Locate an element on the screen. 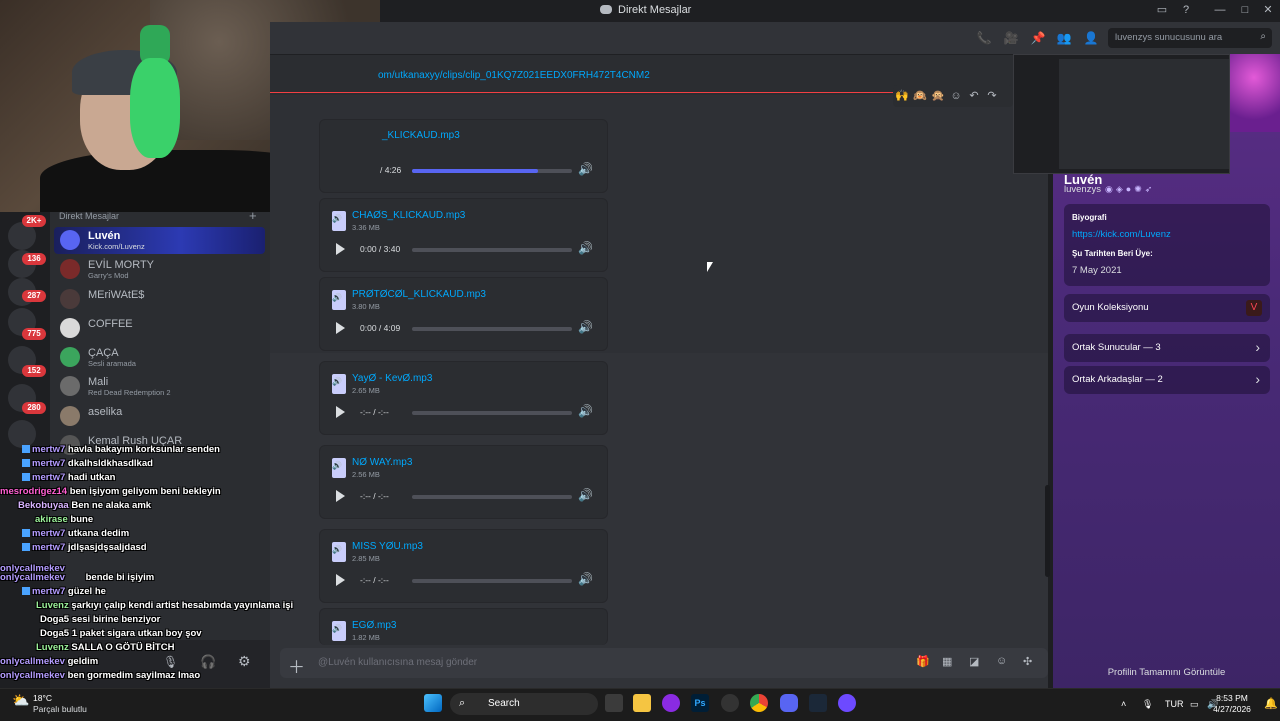 This screenshot has height=721, width=1280. chat-user: Luvenz is located at coordinates (52, 647).